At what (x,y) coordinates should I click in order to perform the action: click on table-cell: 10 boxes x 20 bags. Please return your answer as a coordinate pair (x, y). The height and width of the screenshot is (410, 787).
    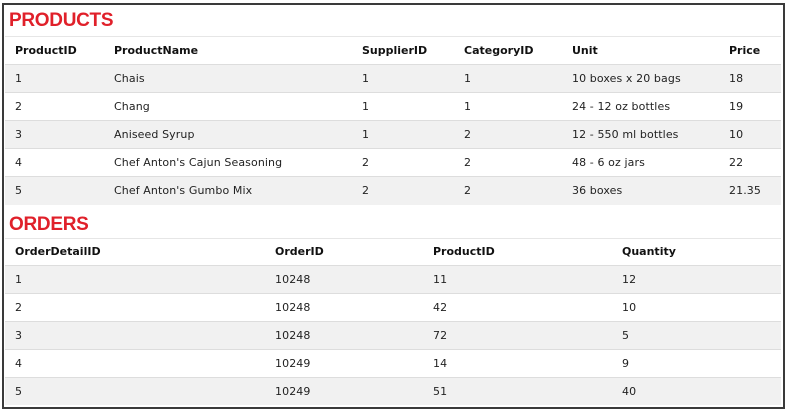
    Looking at the image, I should click on (626, 78).